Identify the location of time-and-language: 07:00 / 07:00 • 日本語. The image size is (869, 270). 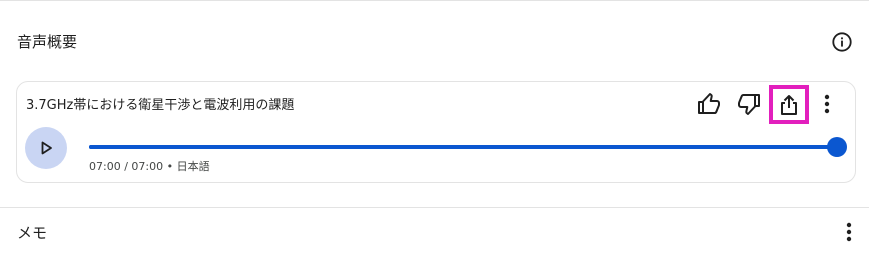
(149, 166).